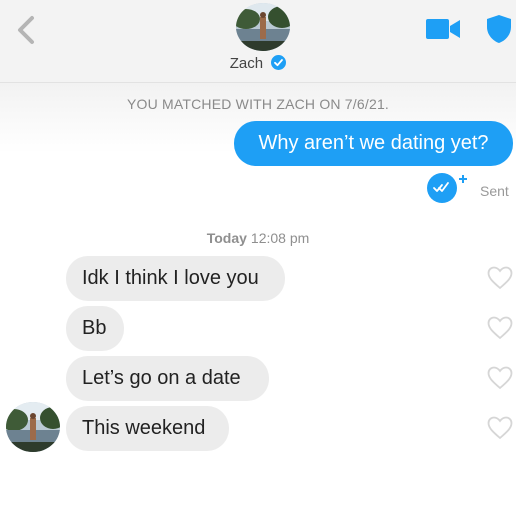 The image size is (516, 515). Describe the element at coordinates (246, 63) in the screenshot. I see `contact-name: Zach` at that location.